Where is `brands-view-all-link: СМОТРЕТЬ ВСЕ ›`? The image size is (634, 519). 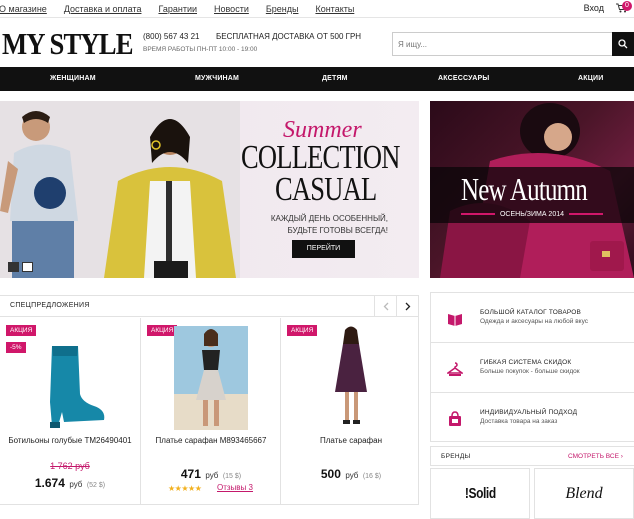
brands-view-all-link: СМОТРЕТЬ ВСЕ › is located at coordinates (595, 456).